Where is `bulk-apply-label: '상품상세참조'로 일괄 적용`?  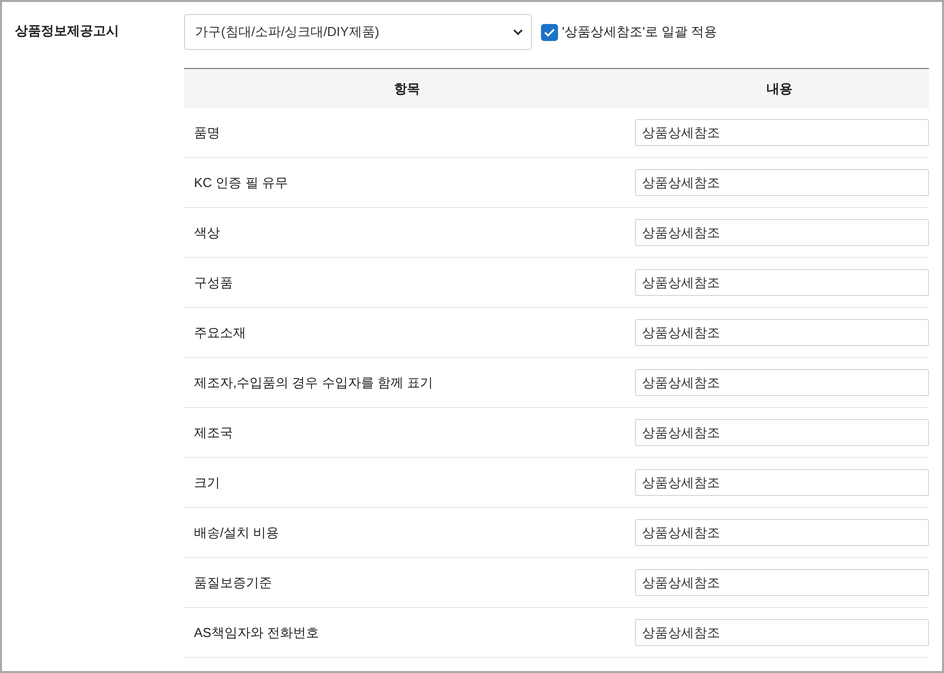 bulk-apply-label: '상품상세참조'로 일괄 적용 is located at coordinates (640, 32).